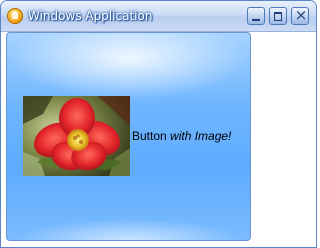  Describe the element at coordinates (158, 16) in the screenshot. I see `title-bar: Windows Application ×` at that location.